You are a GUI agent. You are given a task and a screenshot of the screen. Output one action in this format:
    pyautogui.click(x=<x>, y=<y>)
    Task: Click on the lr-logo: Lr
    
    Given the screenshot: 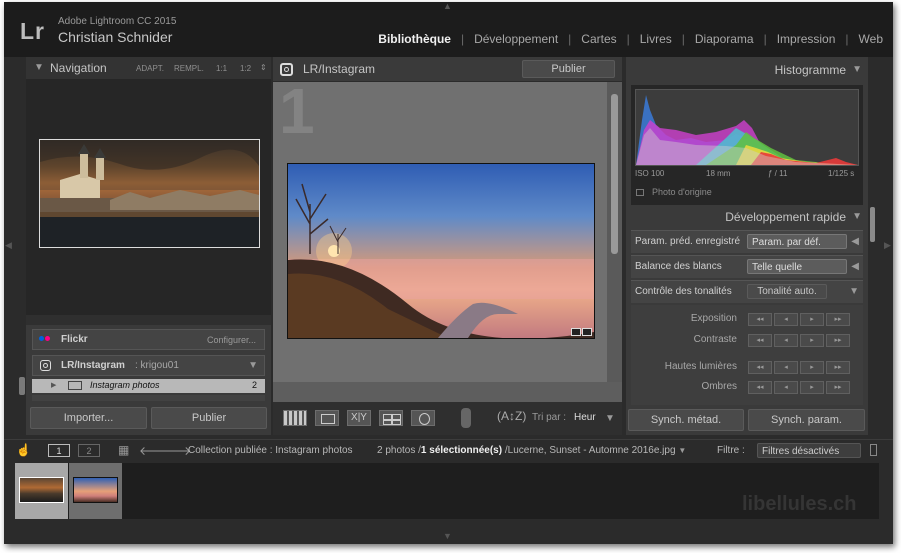 What is the action you would take?
    pyautogui.click(x=32, y=31)
    